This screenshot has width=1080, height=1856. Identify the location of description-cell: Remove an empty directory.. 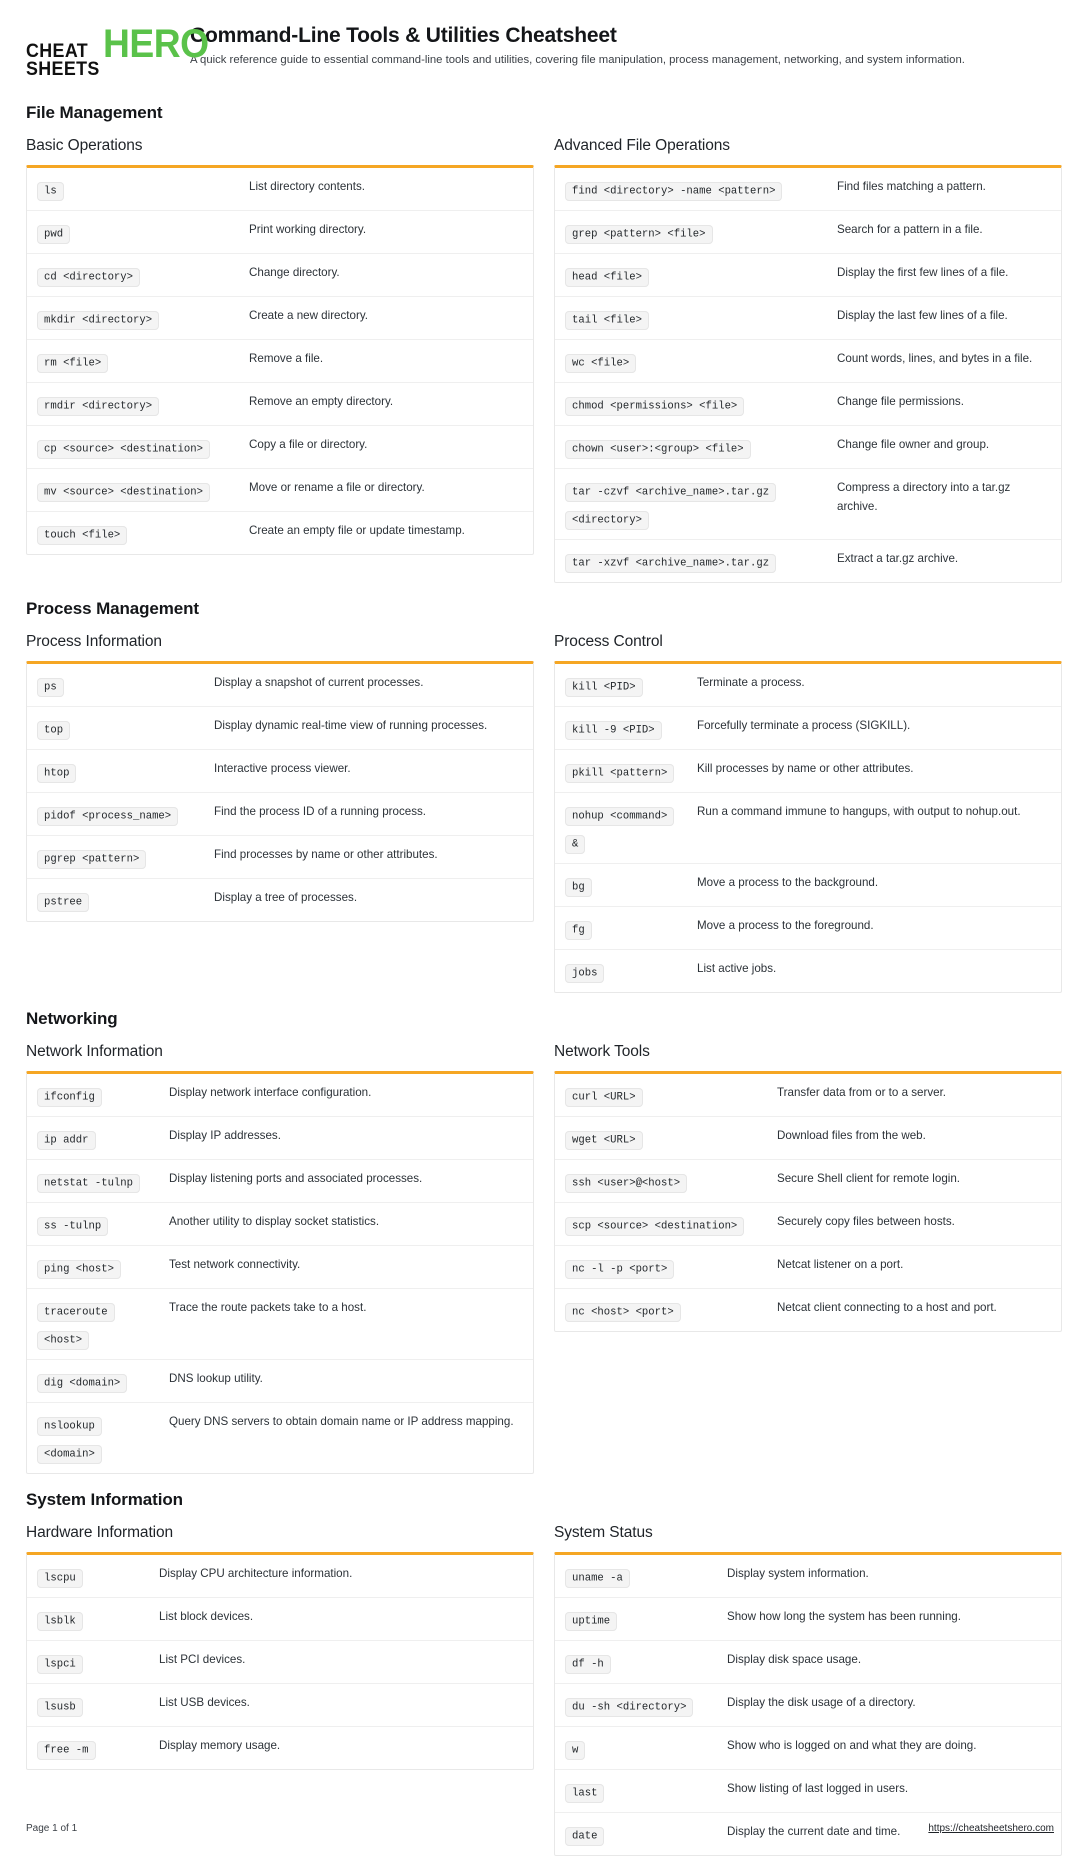
(321, 402).